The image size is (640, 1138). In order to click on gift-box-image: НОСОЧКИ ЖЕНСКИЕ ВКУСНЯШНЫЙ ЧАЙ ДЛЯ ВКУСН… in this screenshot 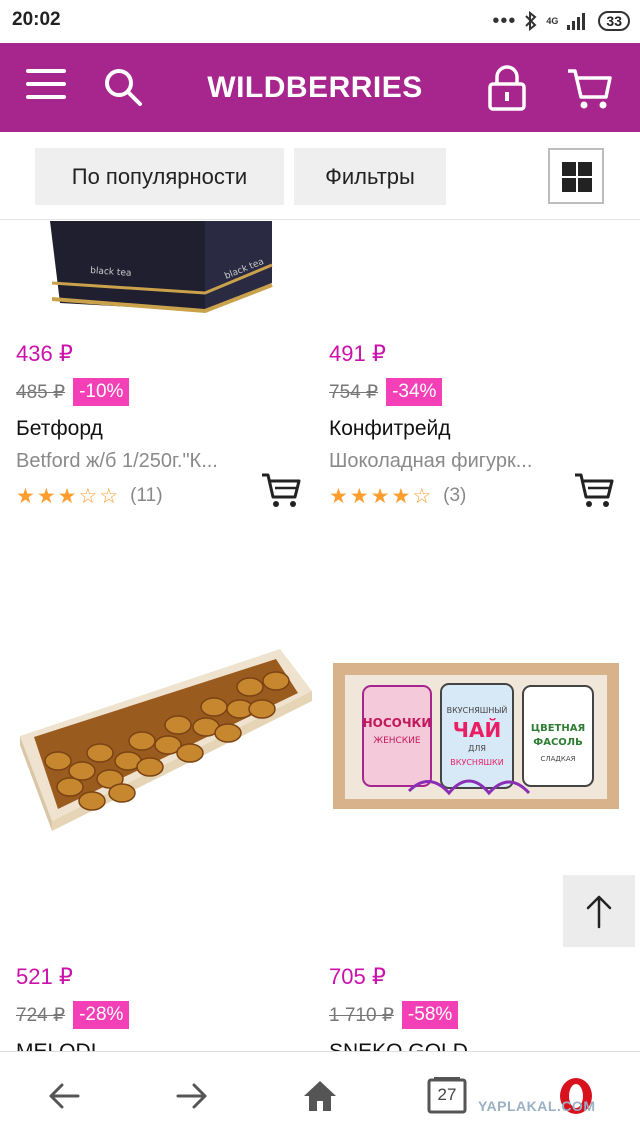, I will do `click(476, 736)`.